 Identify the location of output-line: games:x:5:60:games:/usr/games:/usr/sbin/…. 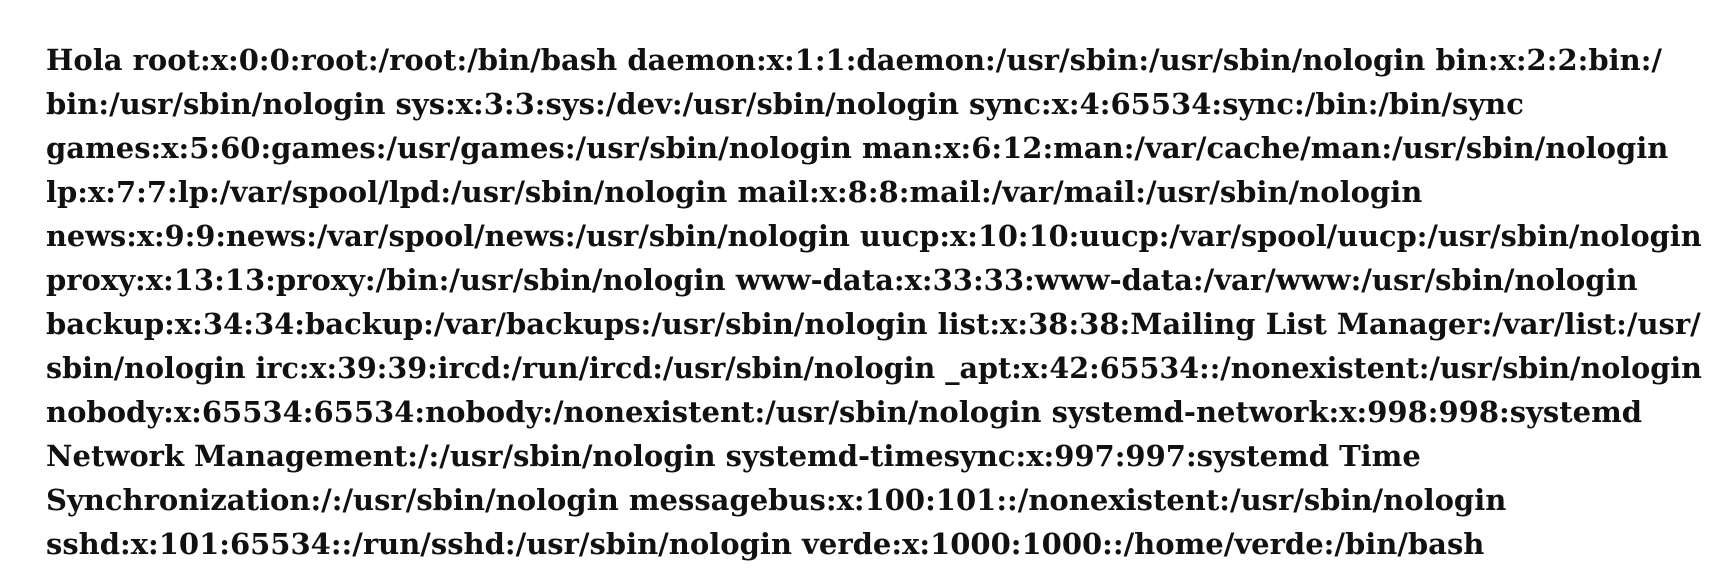
(857, 148).